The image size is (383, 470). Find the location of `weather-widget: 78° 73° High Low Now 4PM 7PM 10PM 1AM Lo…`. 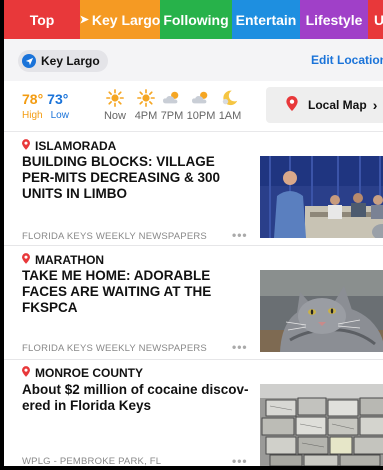

weather-widget: 78° 73° High Low Now 4PM 7PM 10PM 1AM Lo… is located at coordinates (193, 106).